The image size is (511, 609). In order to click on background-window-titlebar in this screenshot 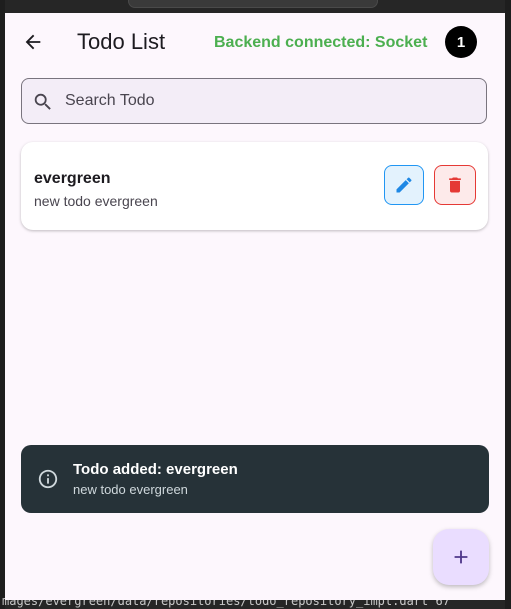, I will do `click(253, 4)`.